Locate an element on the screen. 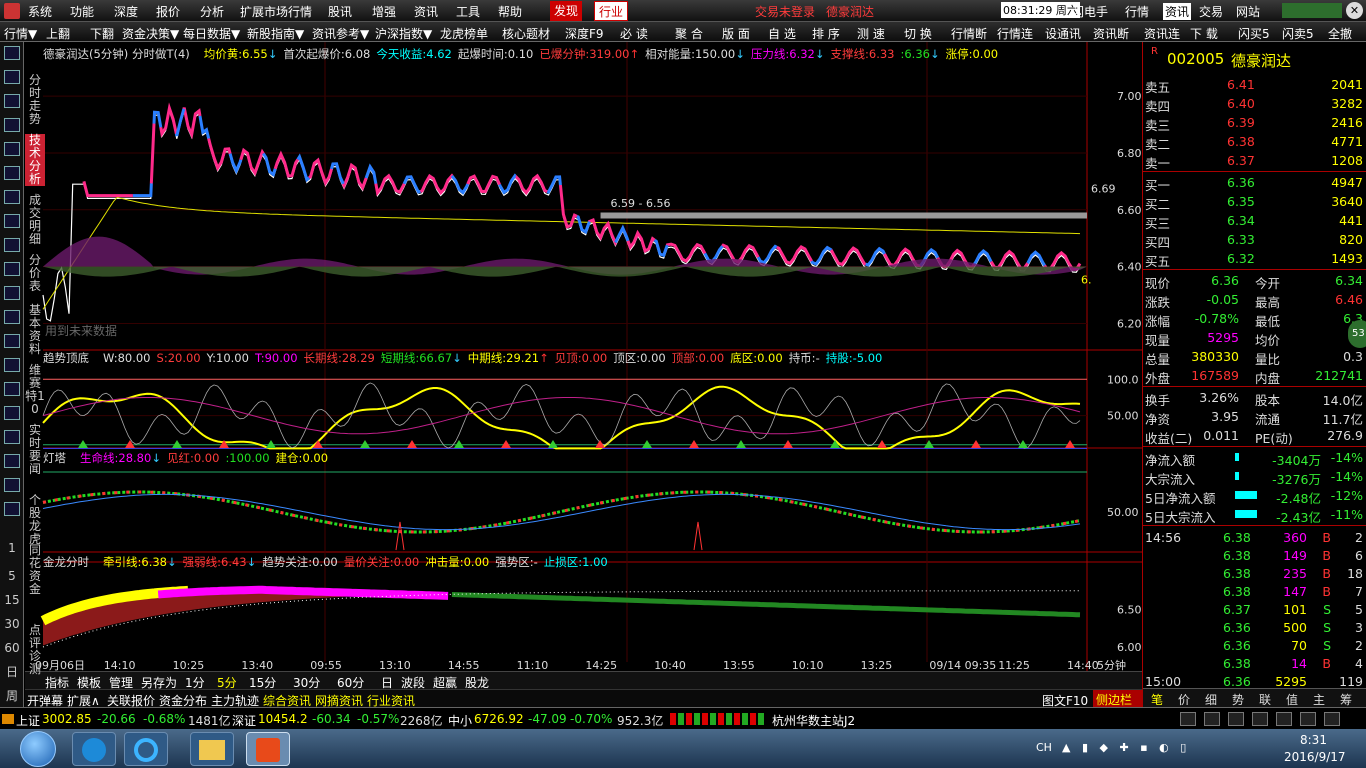 The height and width of the screenshot is (768, 1366). vtab-2: 成交明细 is located at coordinates (35, 220).